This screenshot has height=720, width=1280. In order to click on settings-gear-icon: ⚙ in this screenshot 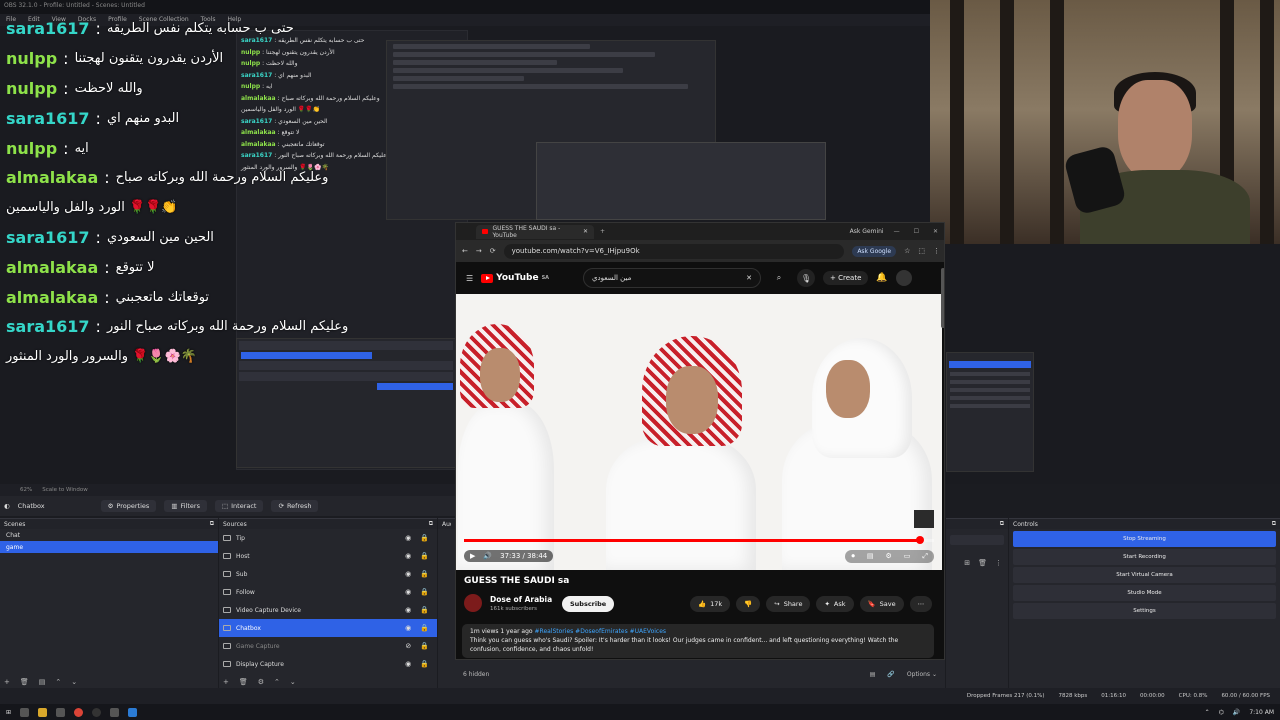, I will do `click(888, 556)`.